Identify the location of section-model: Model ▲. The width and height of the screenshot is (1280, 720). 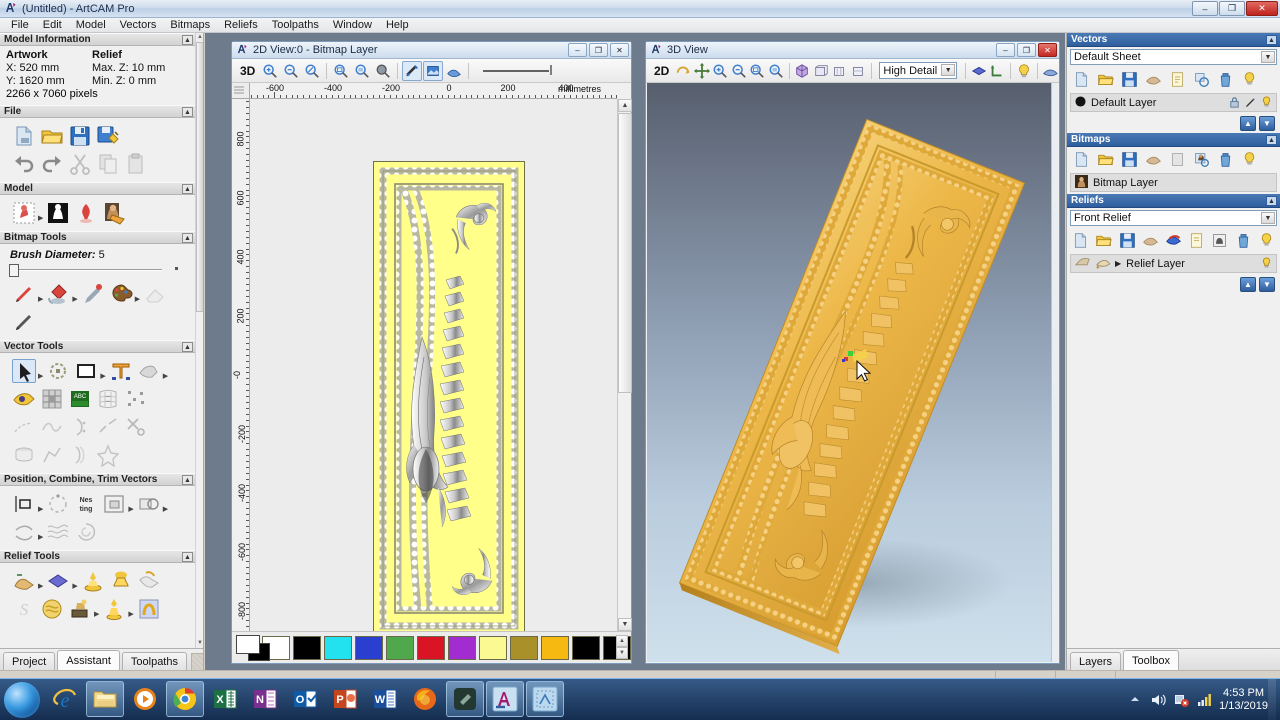
(98, 188).